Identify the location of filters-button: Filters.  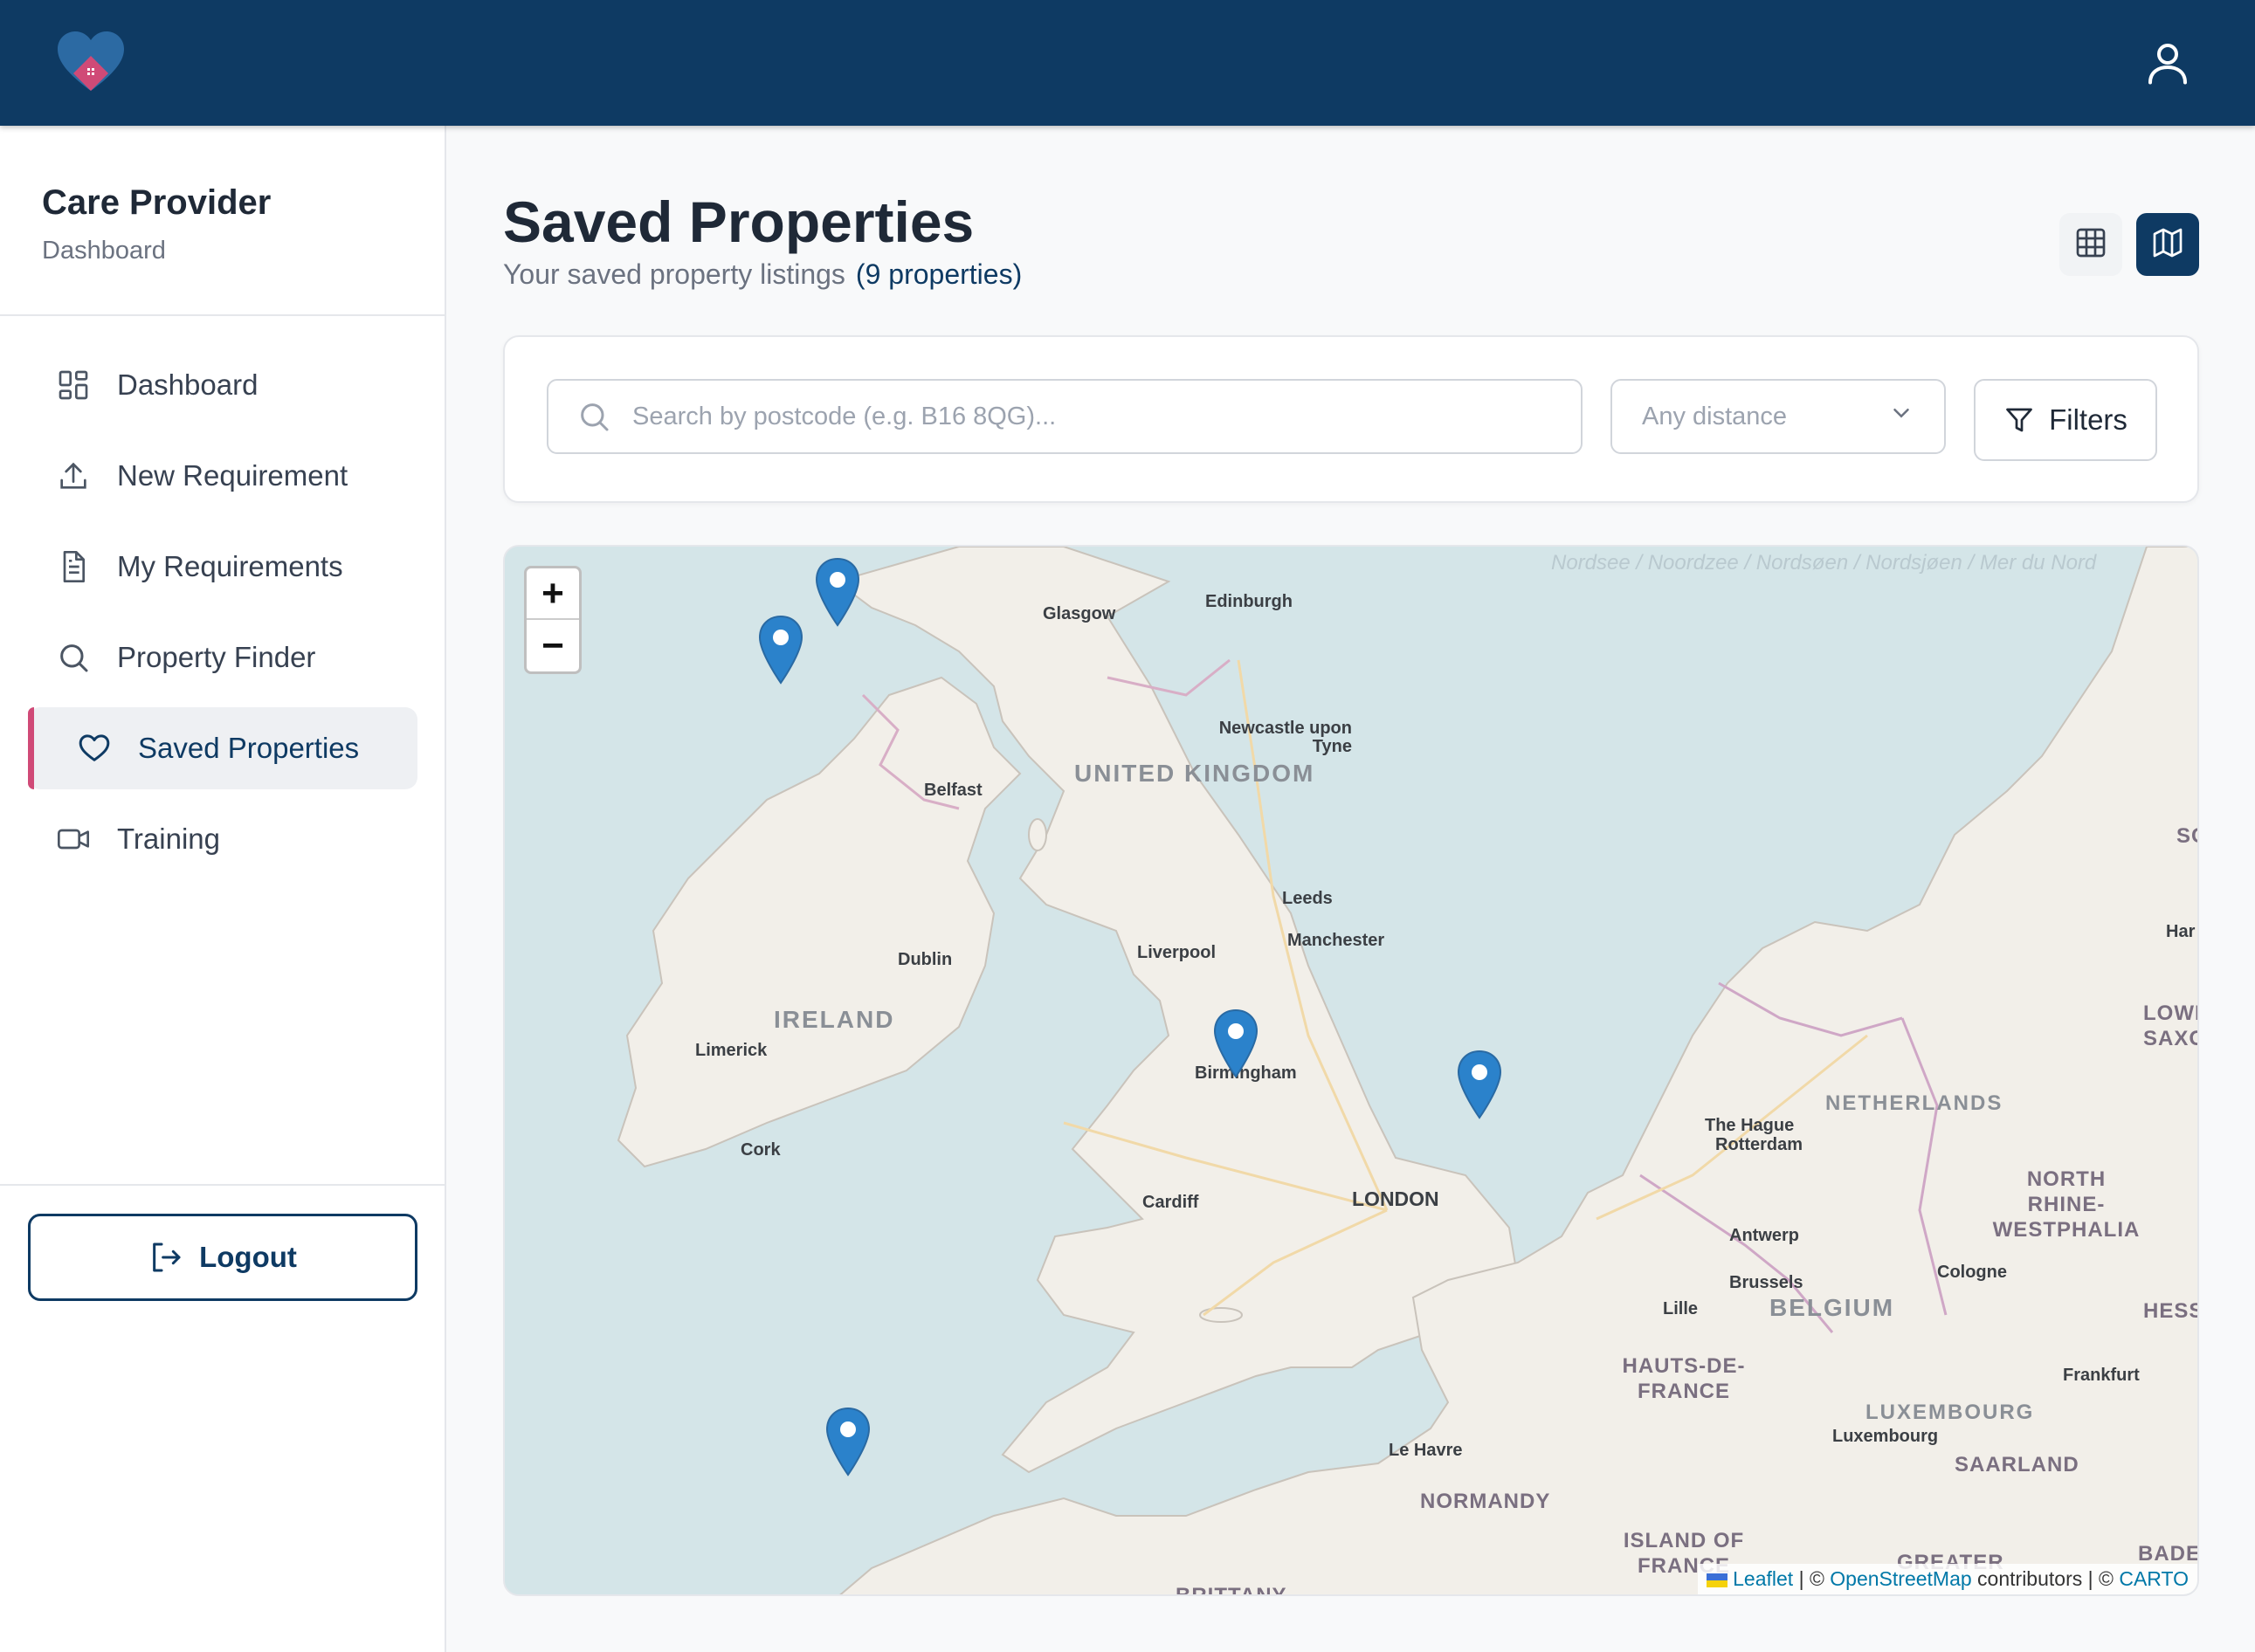
(2065, 420).